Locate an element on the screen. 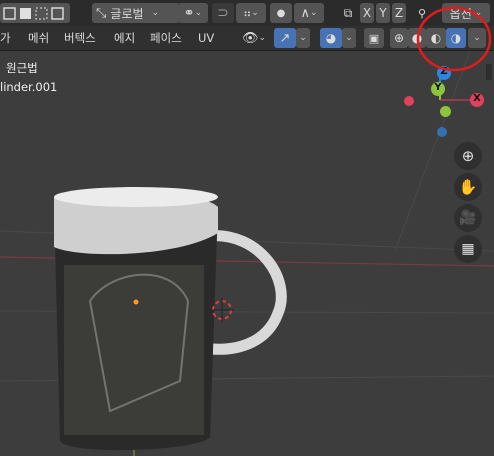  gizmo-icon: ↗ is located at coordinates (285, 38).